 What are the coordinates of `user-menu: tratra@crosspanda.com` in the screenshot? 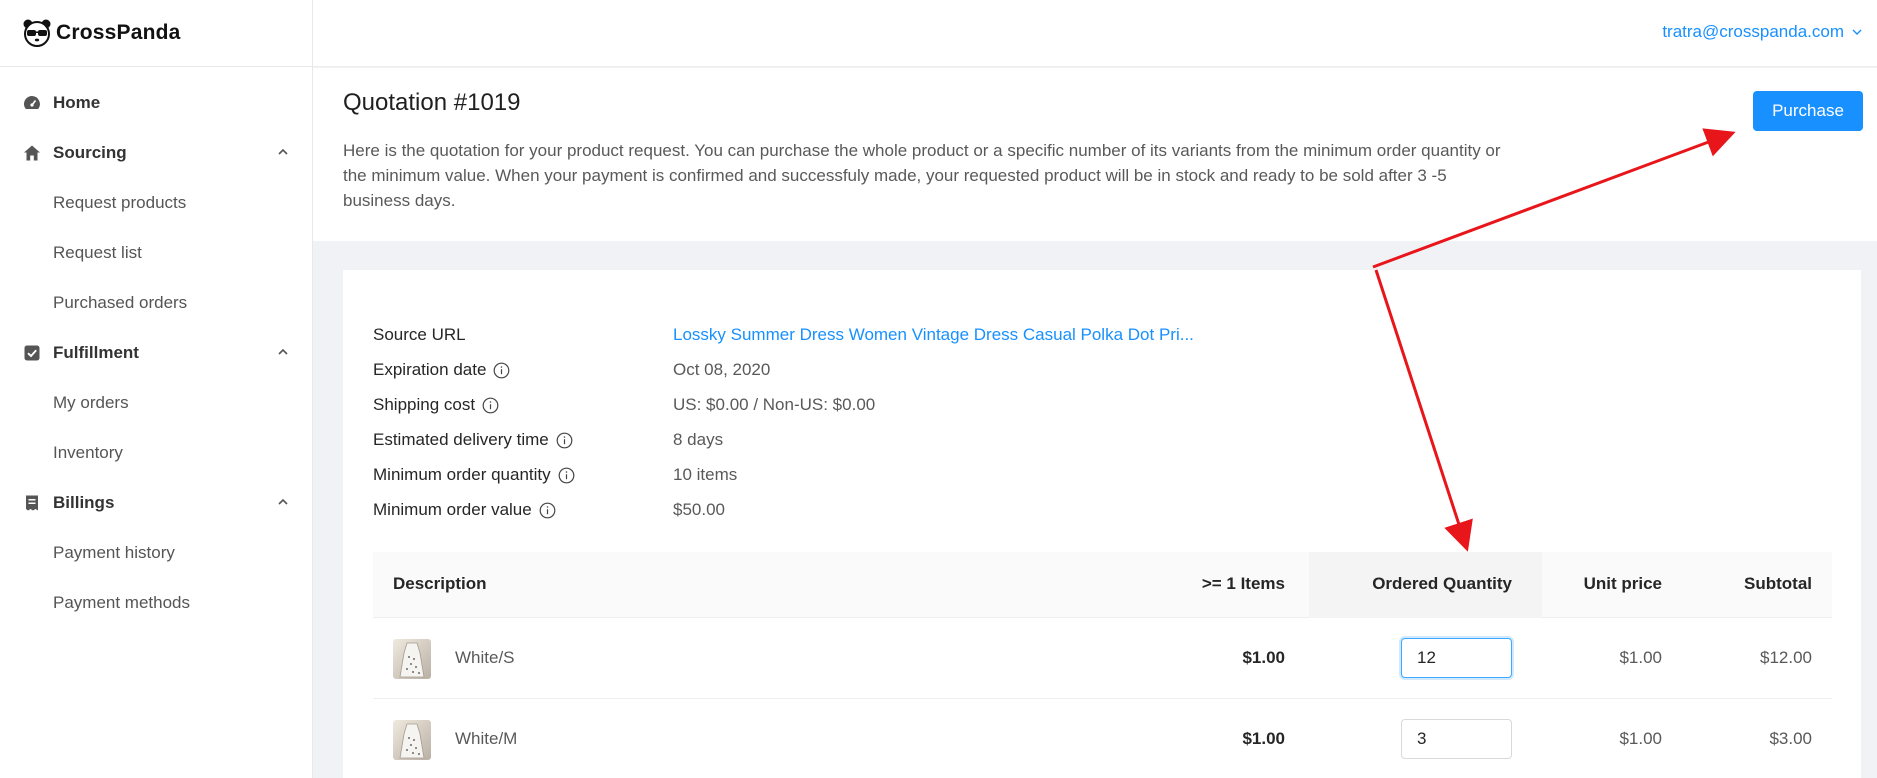 It's located at (1762, 32).